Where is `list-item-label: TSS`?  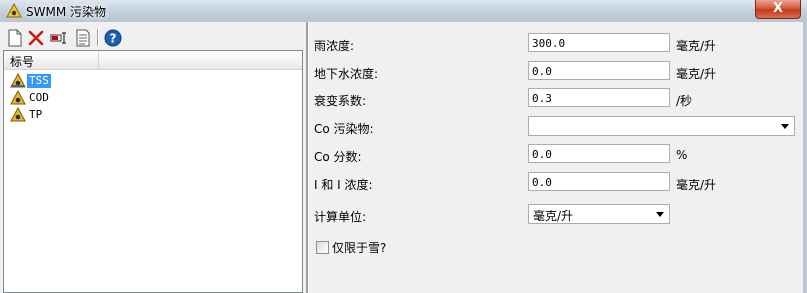 list-item-label: TSS is located at coordinates (39, 81).